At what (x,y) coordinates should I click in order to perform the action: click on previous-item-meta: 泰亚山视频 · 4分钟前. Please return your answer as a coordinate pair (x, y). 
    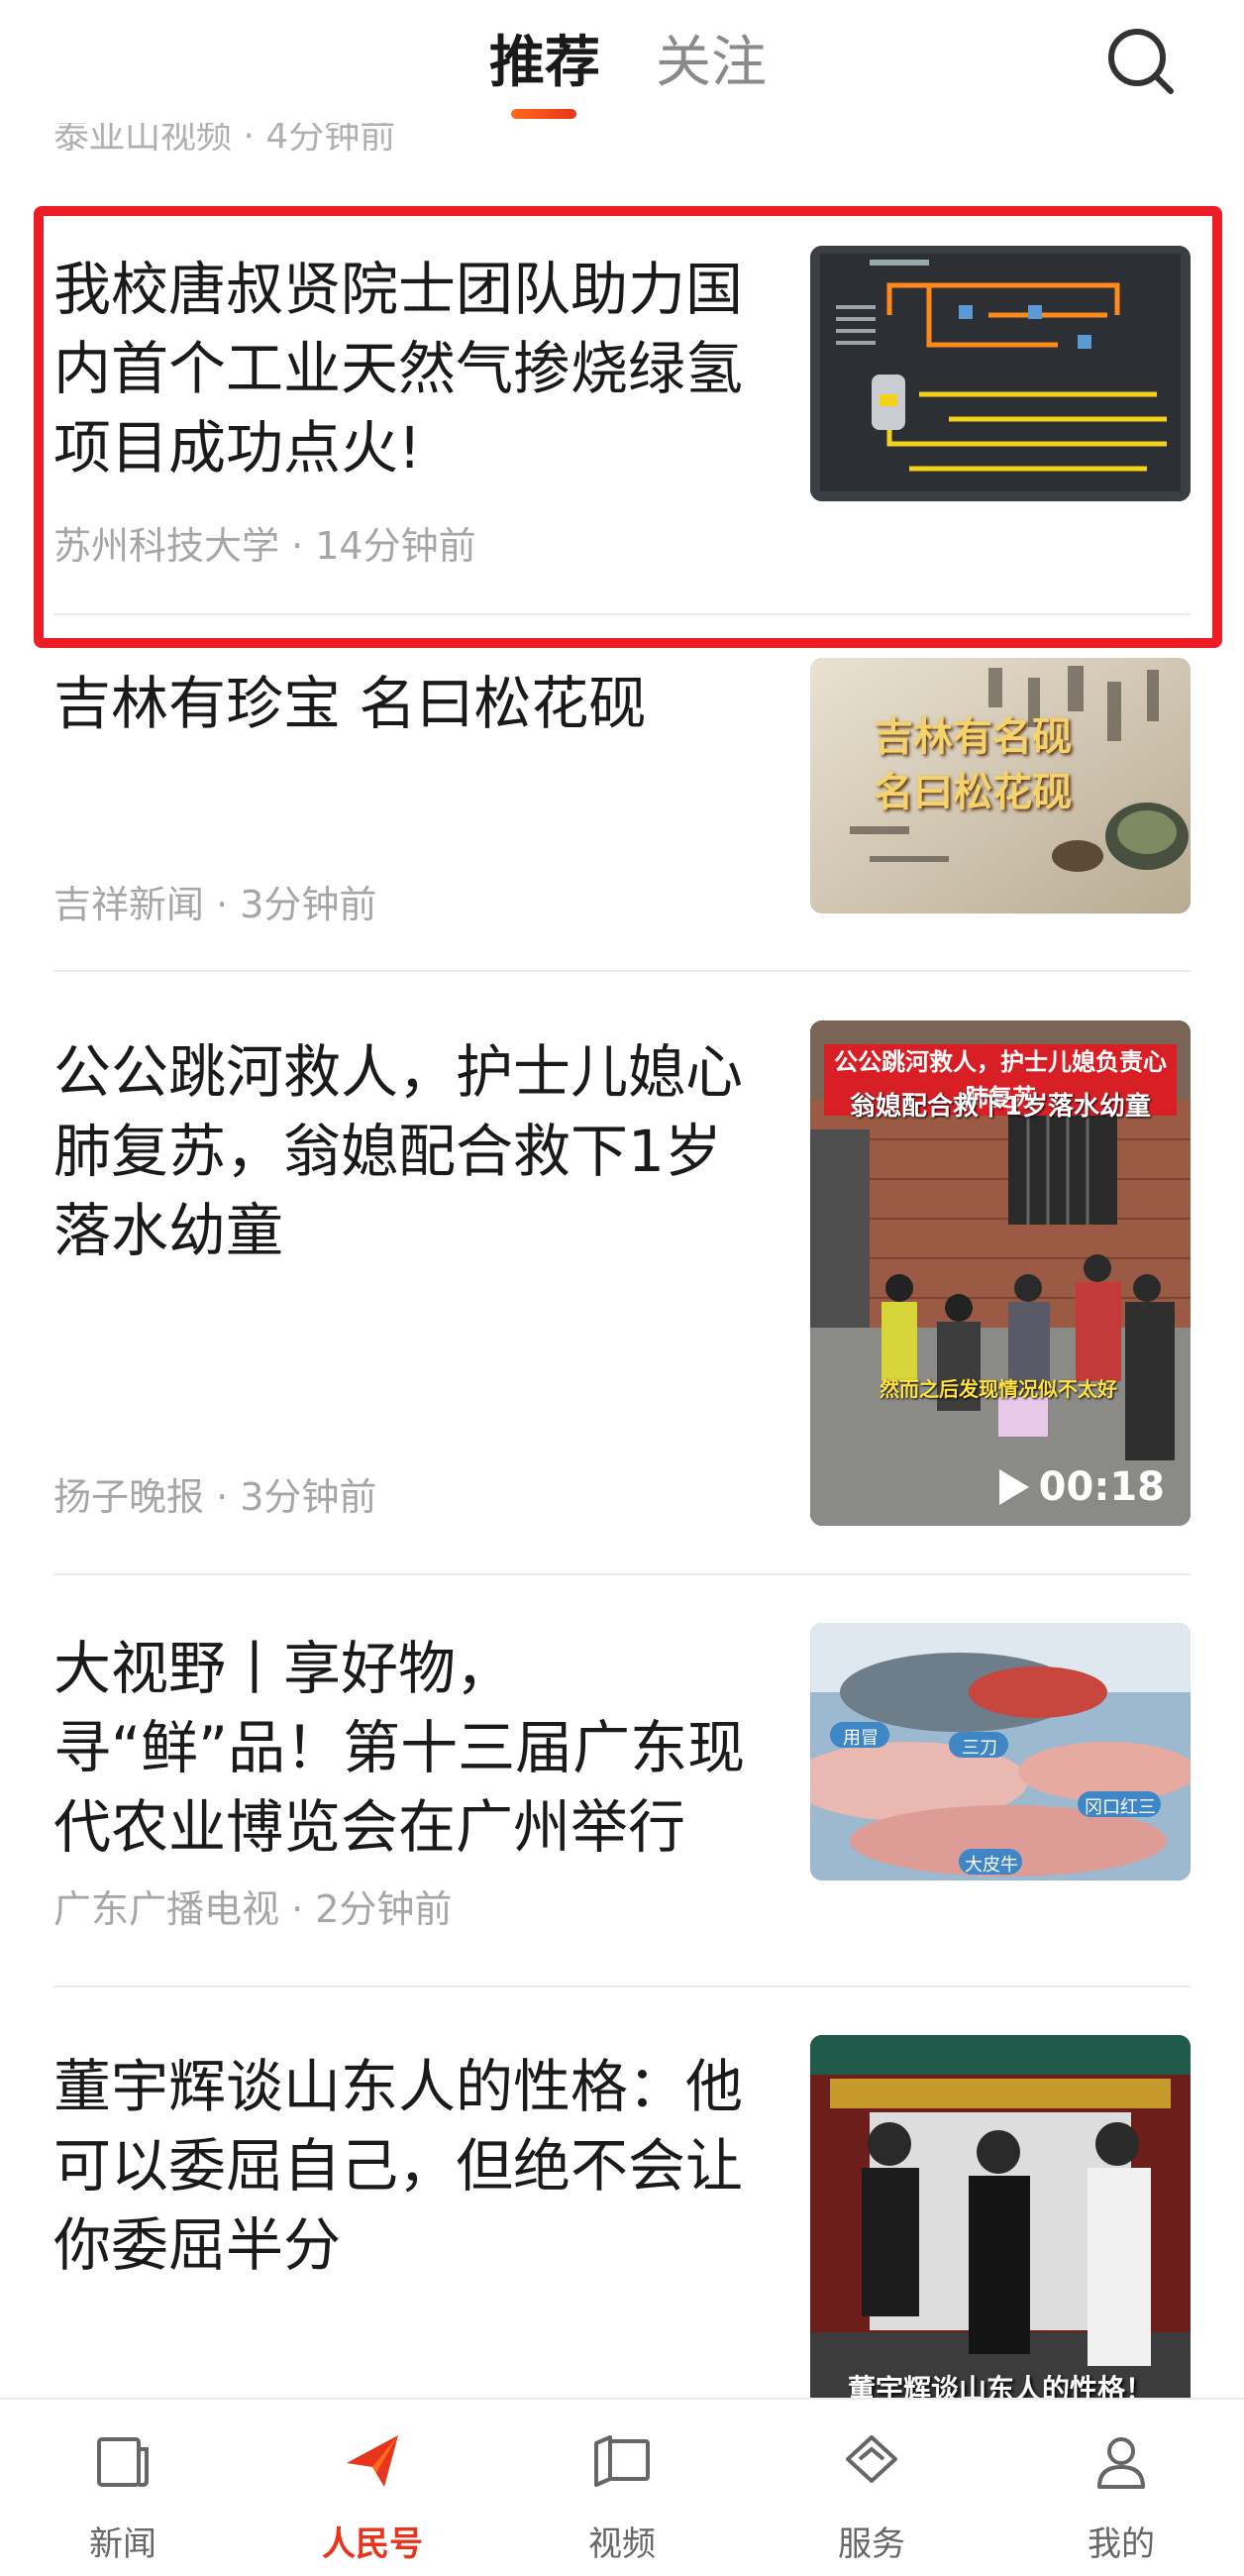
    Looking at the image, I should click on (224, 140).